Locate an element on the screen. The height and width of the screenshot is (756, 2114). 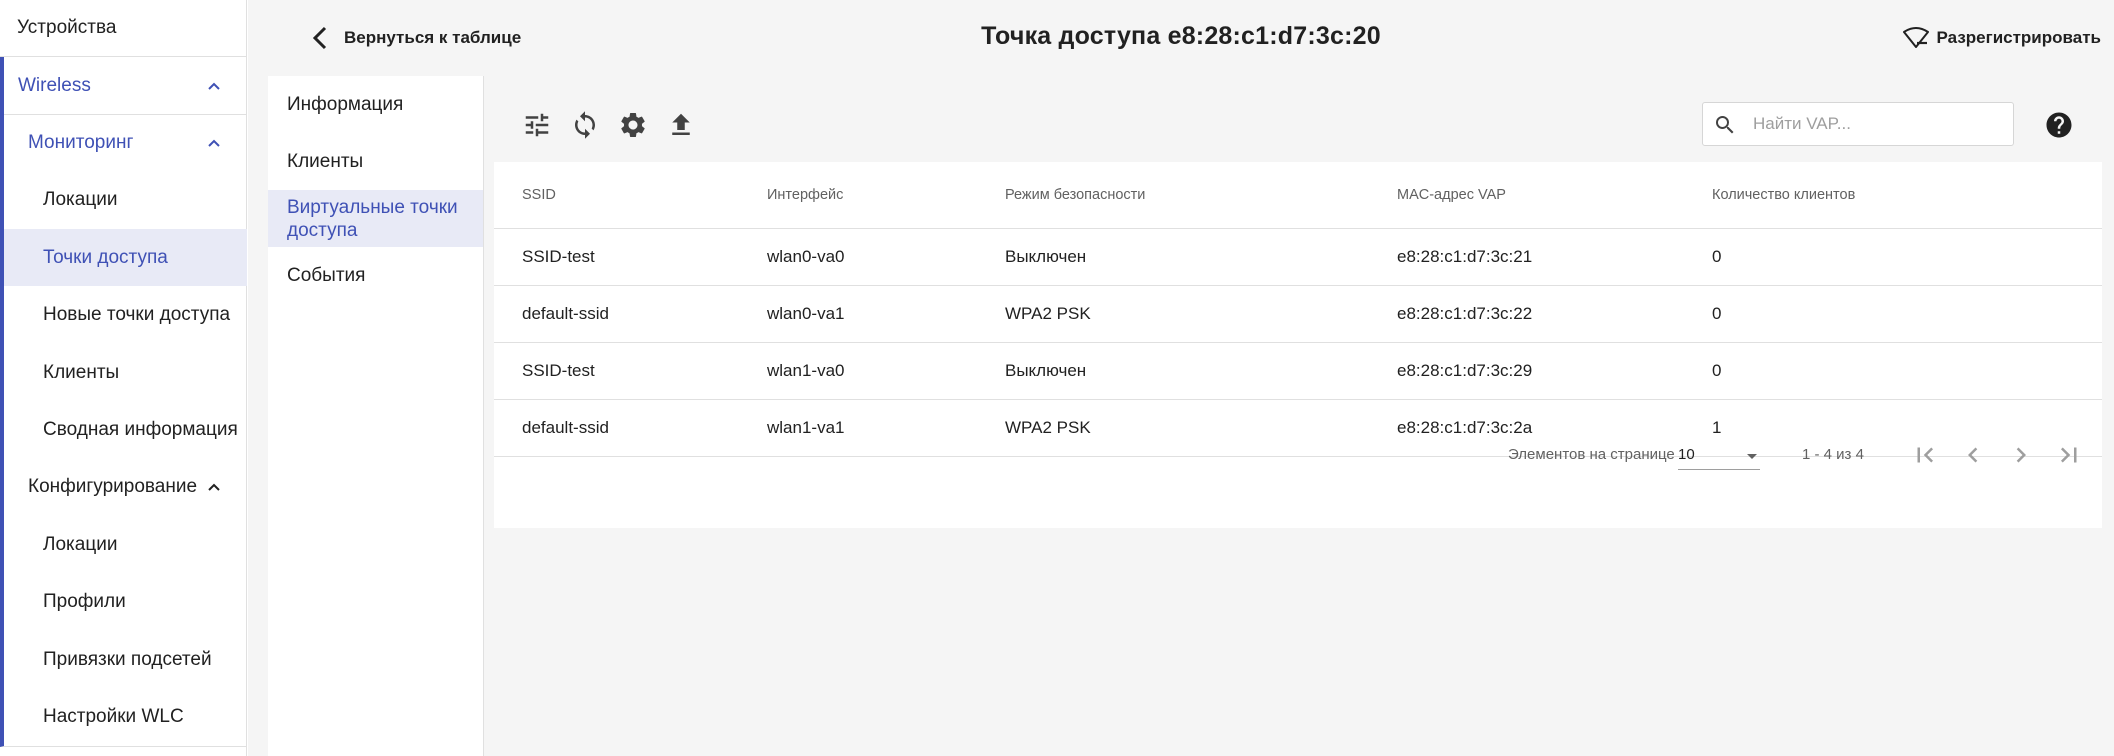
search-box is located at coordinates (1858, 124).